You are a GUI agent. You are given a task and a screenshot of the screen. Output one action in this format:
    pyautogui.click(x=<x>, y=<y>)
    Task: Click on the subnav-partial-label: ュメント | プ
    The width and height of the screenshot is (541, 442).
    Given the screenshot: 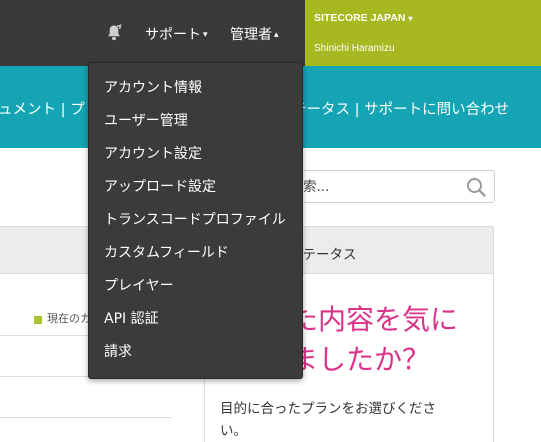 What is the action you would take?
    pyautogui.click(x=42, y=110)
    